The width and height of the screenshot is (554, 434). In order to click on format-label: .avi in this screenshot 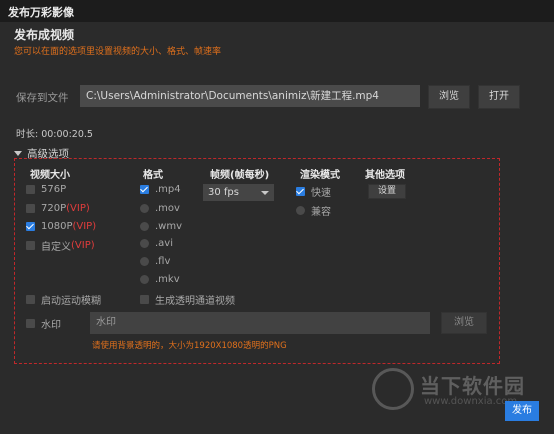, I will do `click(164, 243)`.